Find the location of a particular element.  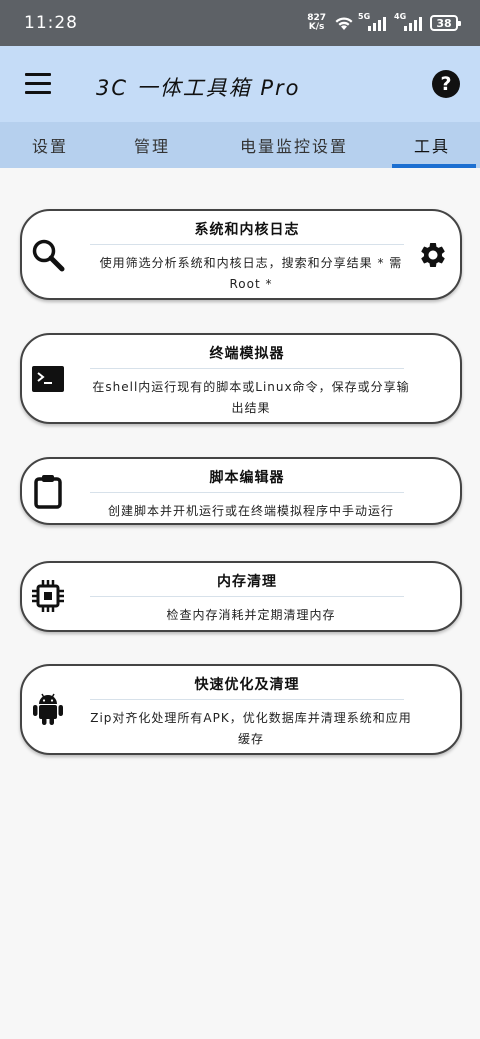

wifi-icon is located at coordinates (344, 23).